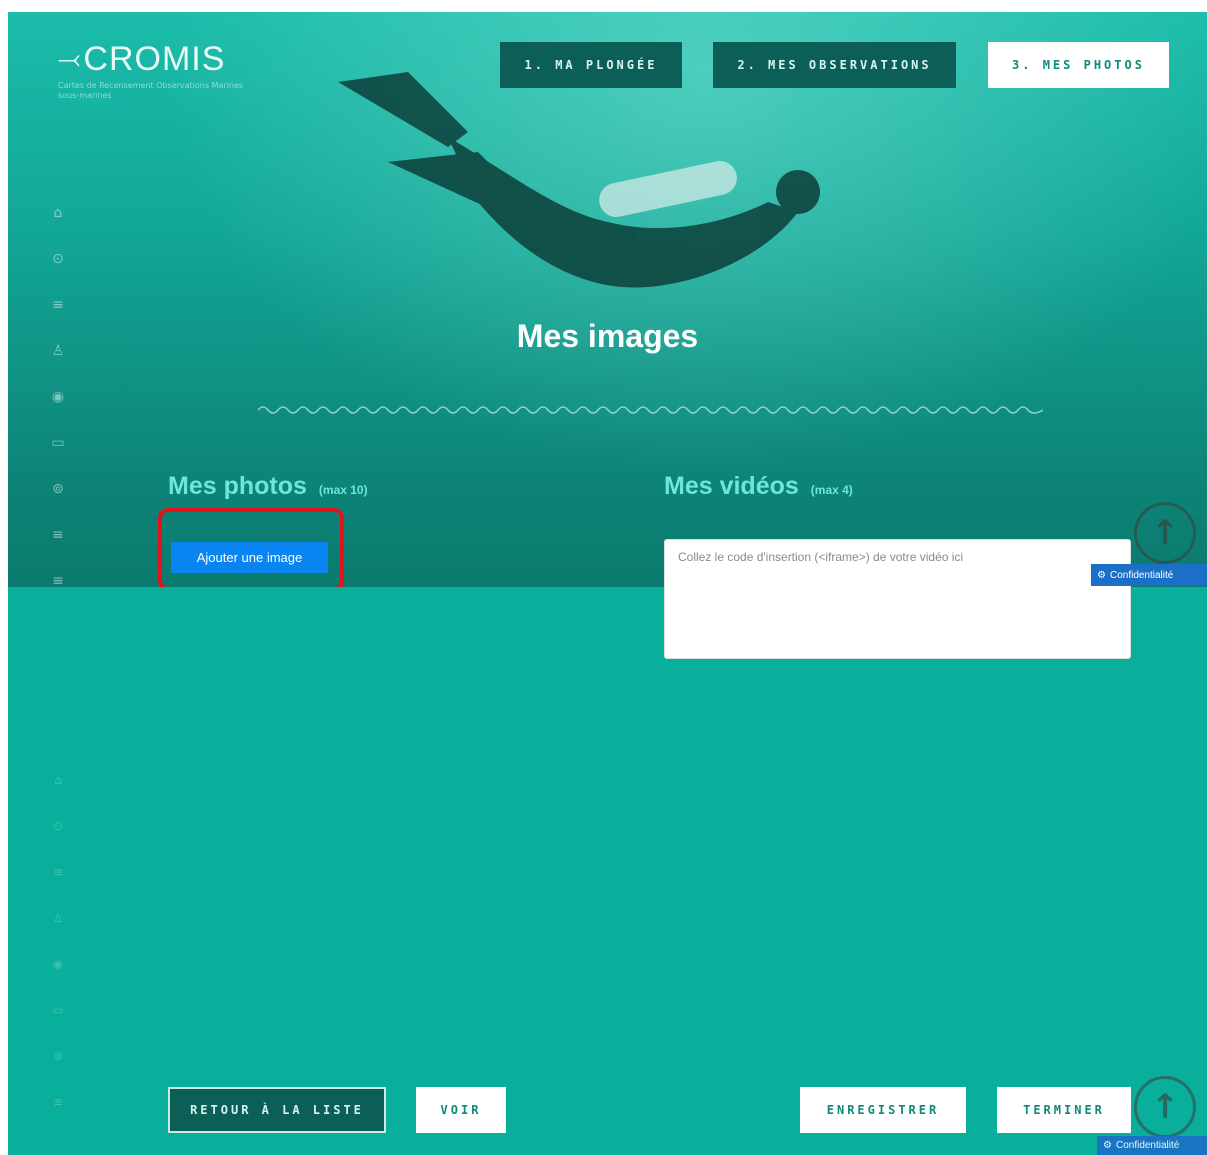  I want to click on add-image-button: Ajouter une image, so click(249, 557).